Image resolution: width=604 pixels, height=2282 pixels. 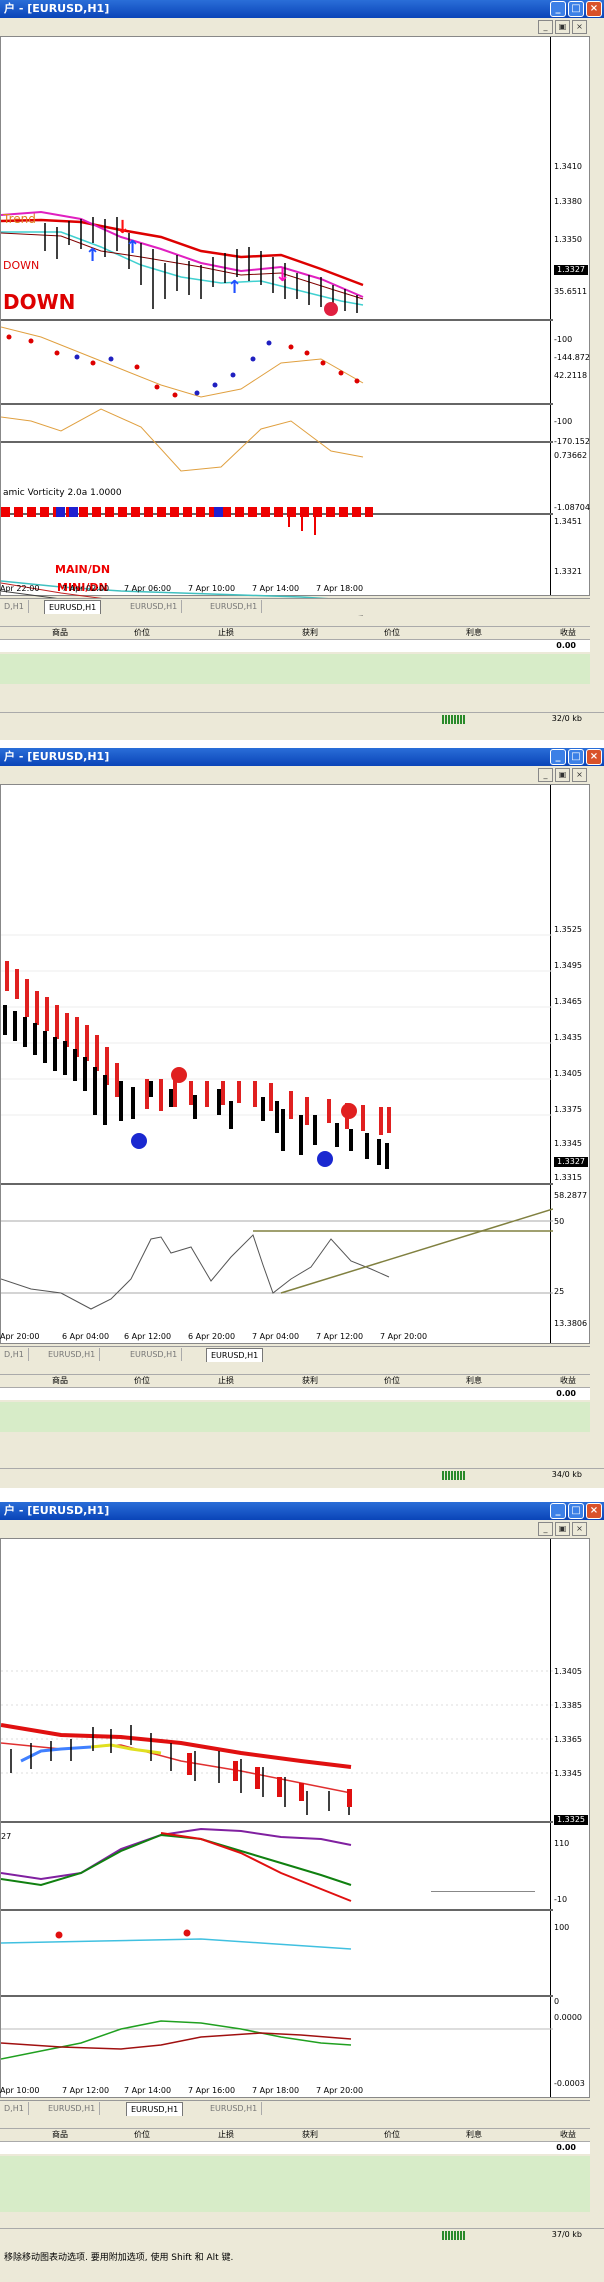 What do you see at coordinates (566, 2234) in the screenshot?
I see `traffic-status: 37/0 kb` at bounding box center [566, 2234].